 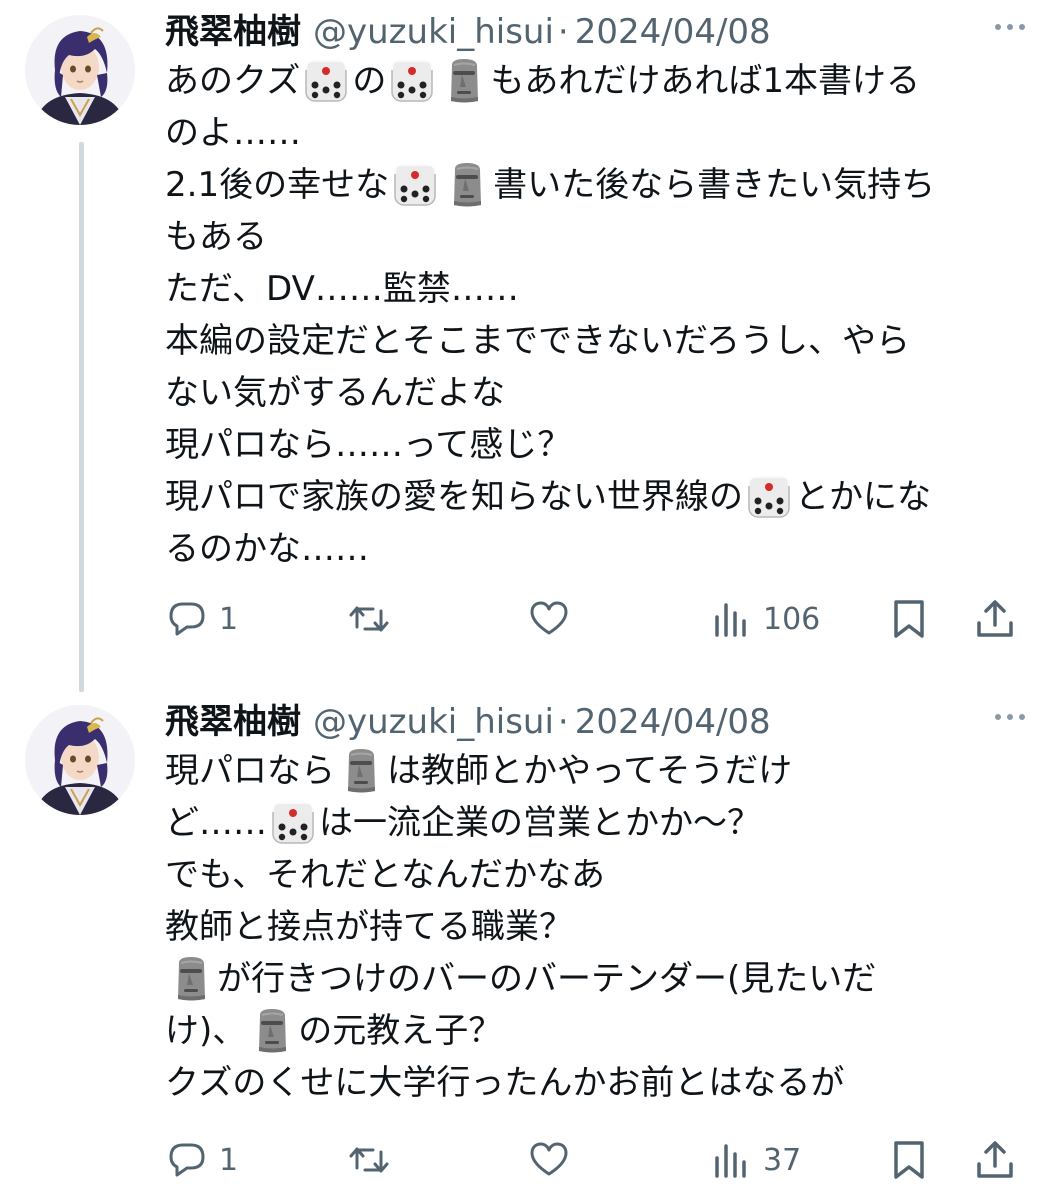 What do you see at coordinates (505, 1083) in the screenshot?
I see `text-segment: クズのくせに大学行ったんかお前とはなるが` at bounding box center [505, 1083].